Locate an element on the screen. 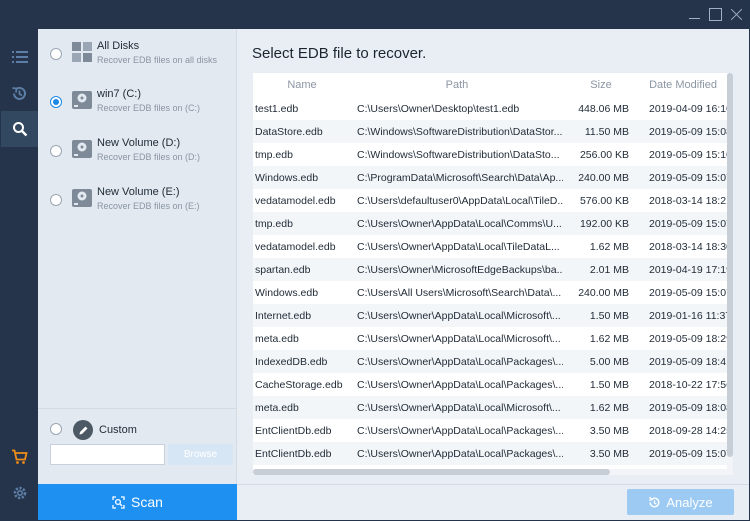 The width and height of the screenshot is (750, 521). table-header: Name Path Size Date Modified is located at coordinates (490, 85).